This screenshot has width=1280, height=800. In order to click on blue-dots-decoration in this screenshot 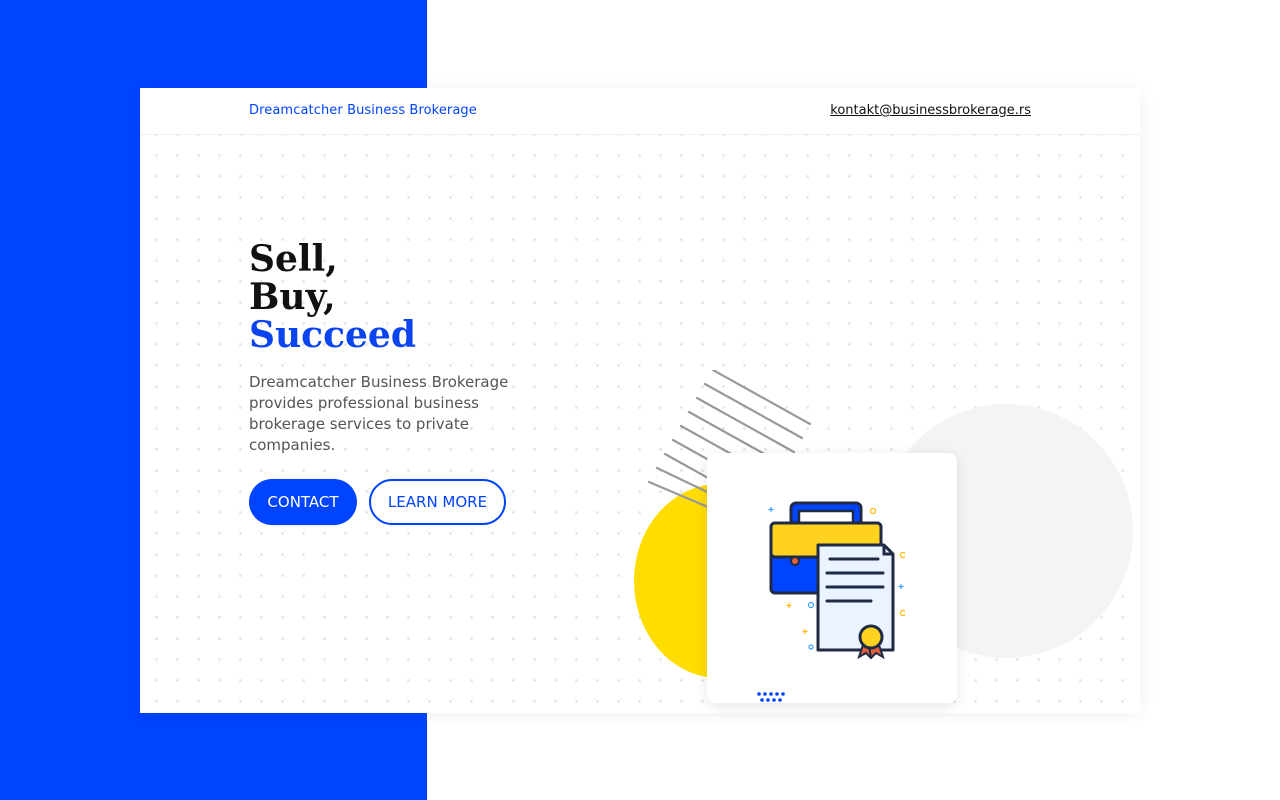, I will do `click(771, 697)`.